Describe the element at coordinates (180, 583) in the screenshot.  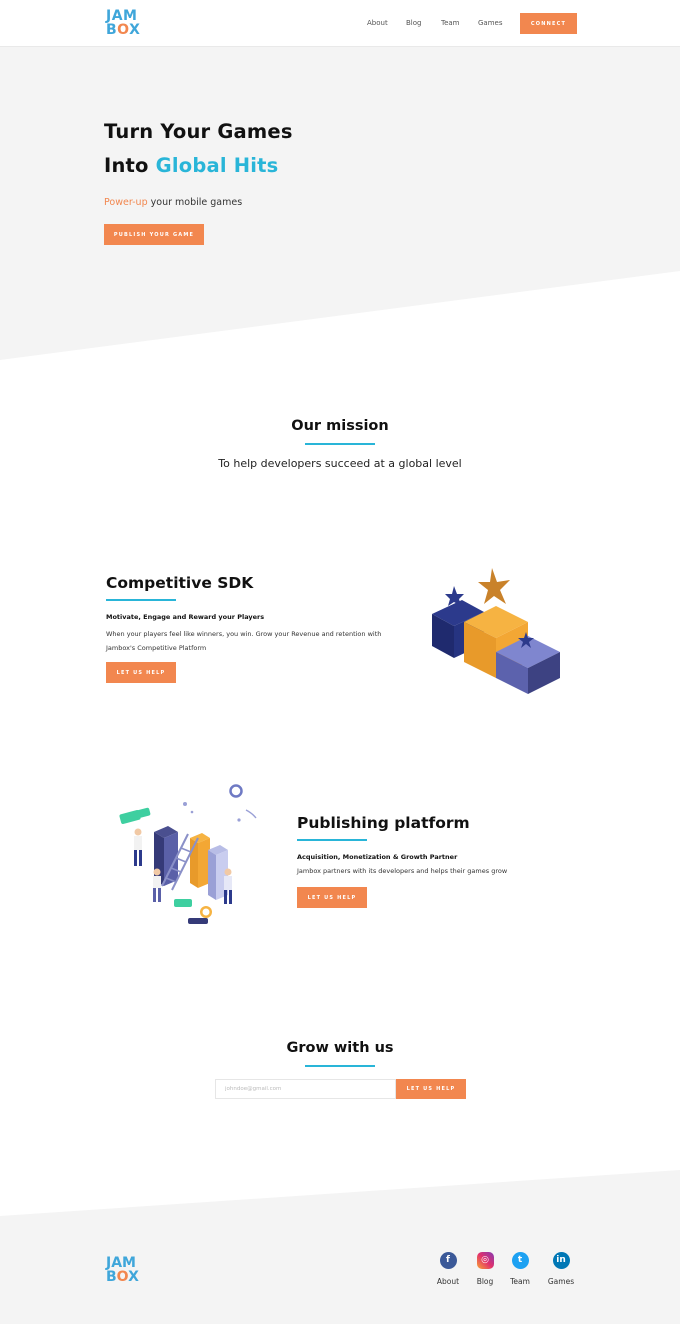
I see `sdk-title: Competitive SDK` at that location.